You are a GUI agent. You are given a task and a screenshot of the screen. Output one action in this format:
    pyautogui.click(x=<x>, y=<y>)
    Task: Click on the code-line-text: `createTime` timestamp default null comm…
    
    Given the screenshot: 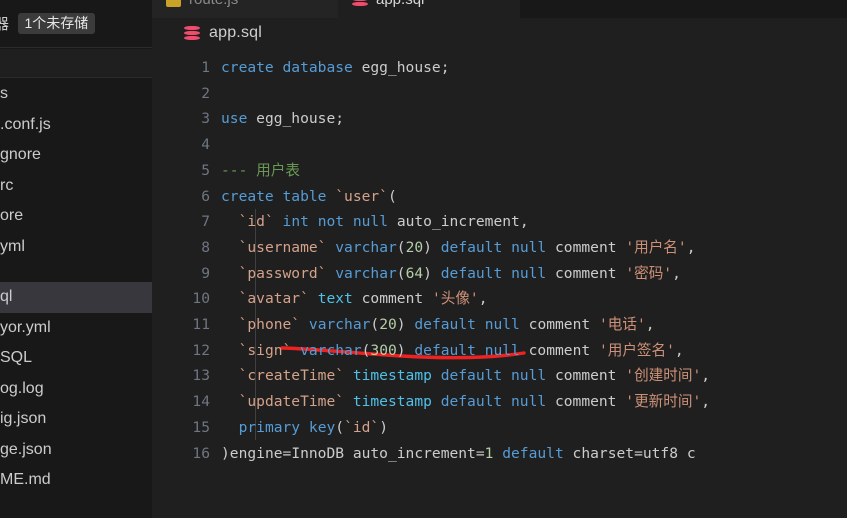 What is the action you would take?
    pyautogui.click(x=474, y=376)
    